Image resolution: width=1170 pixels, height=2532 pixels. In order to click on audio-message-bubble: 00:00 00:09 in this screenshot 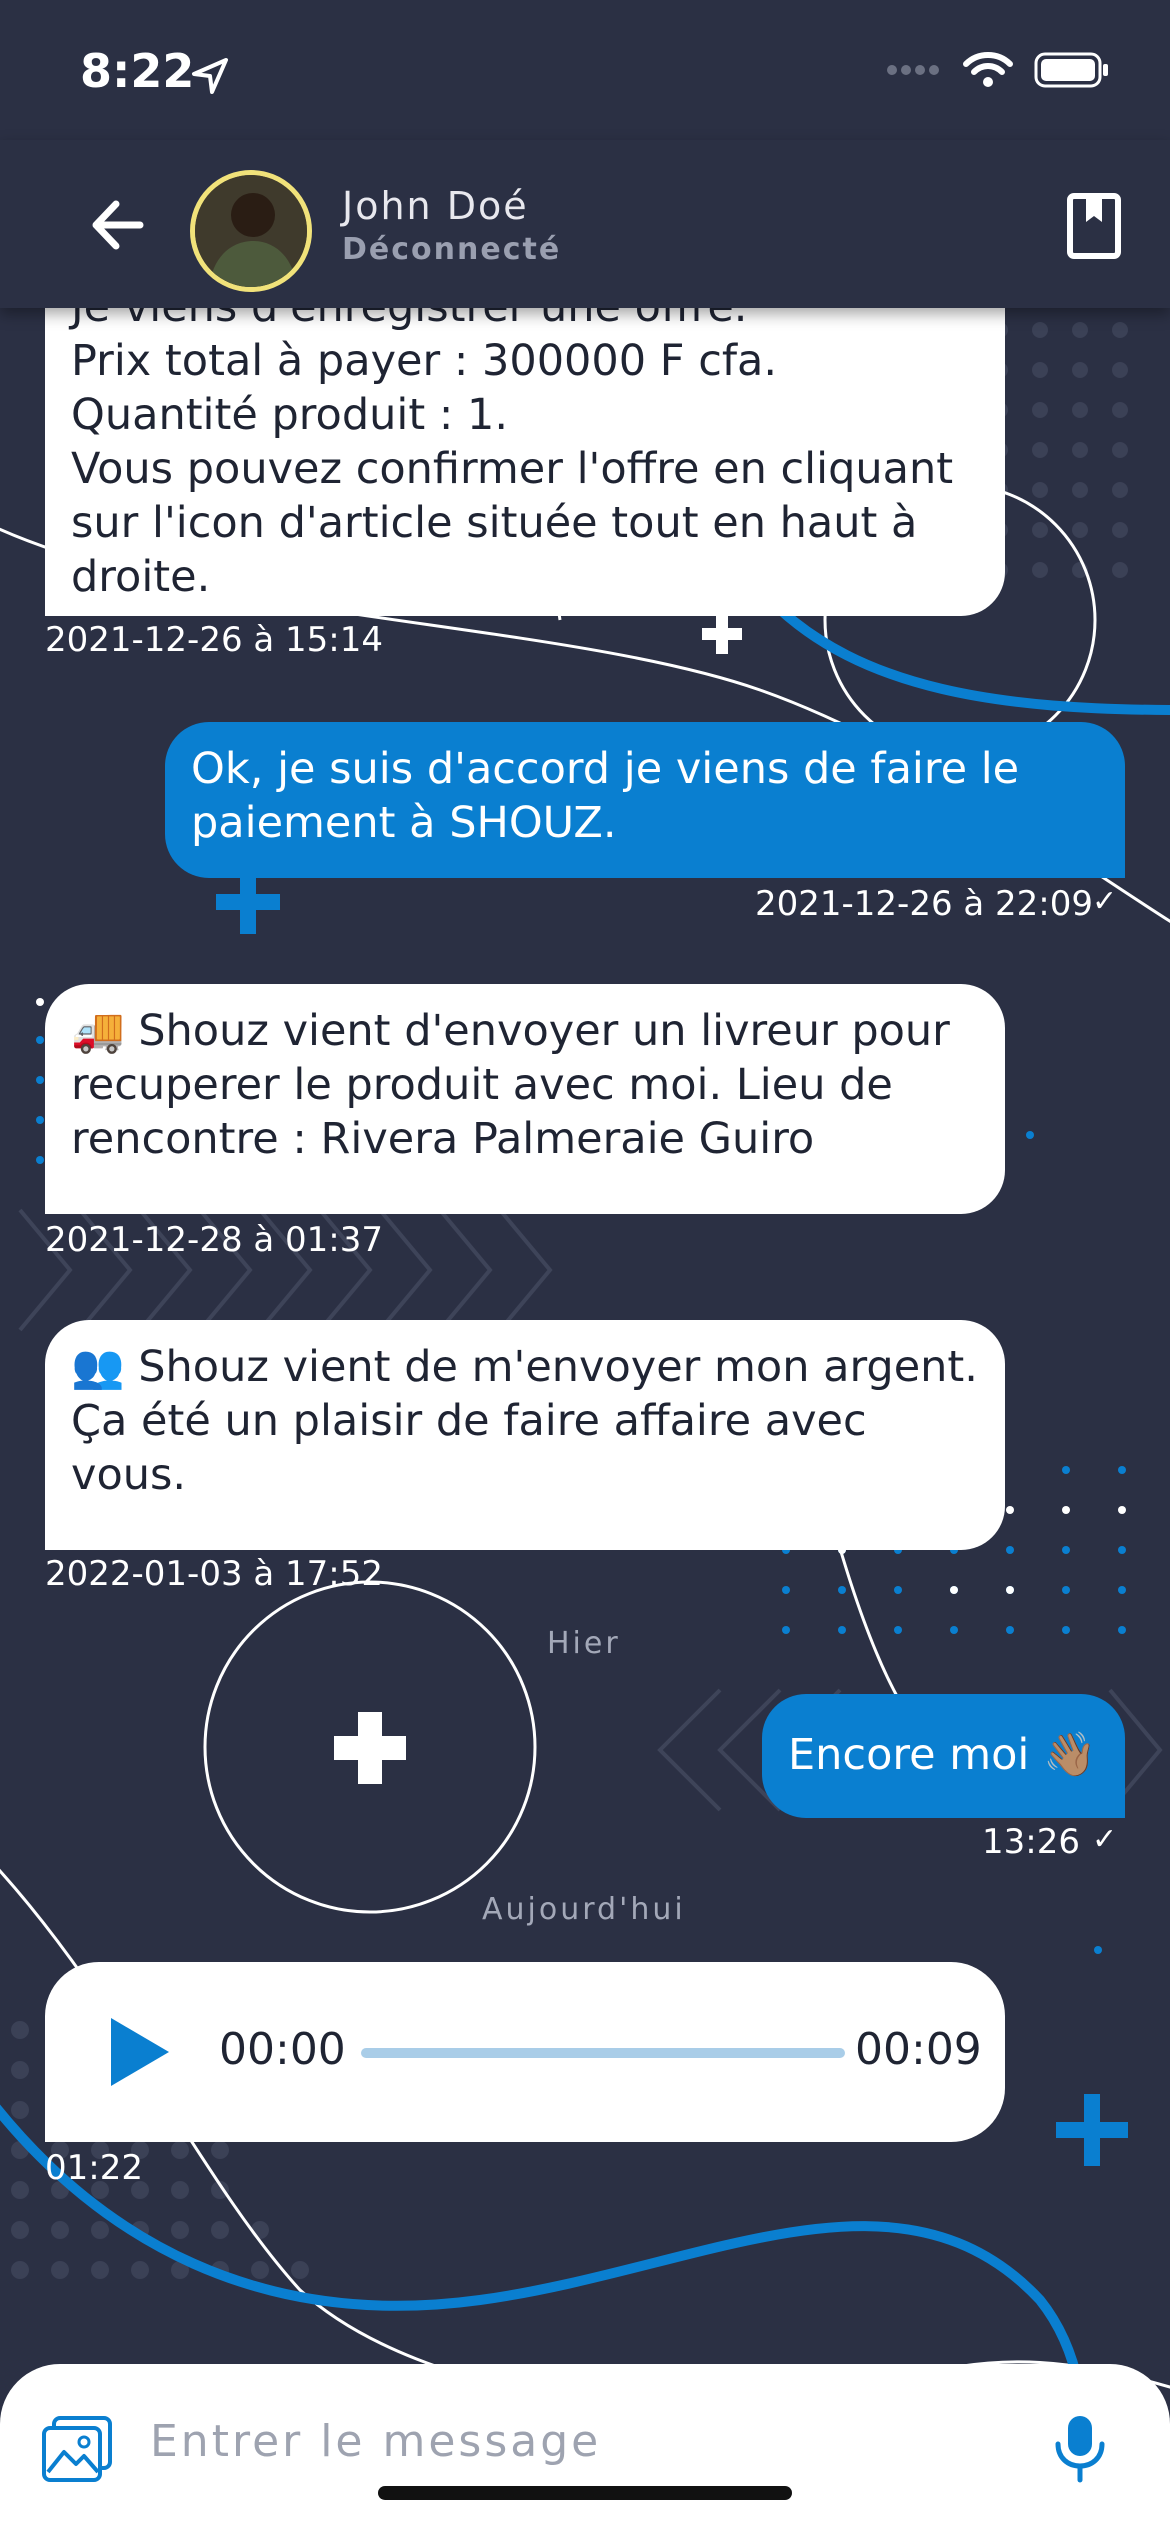, I will do `click(525, 2052)`.